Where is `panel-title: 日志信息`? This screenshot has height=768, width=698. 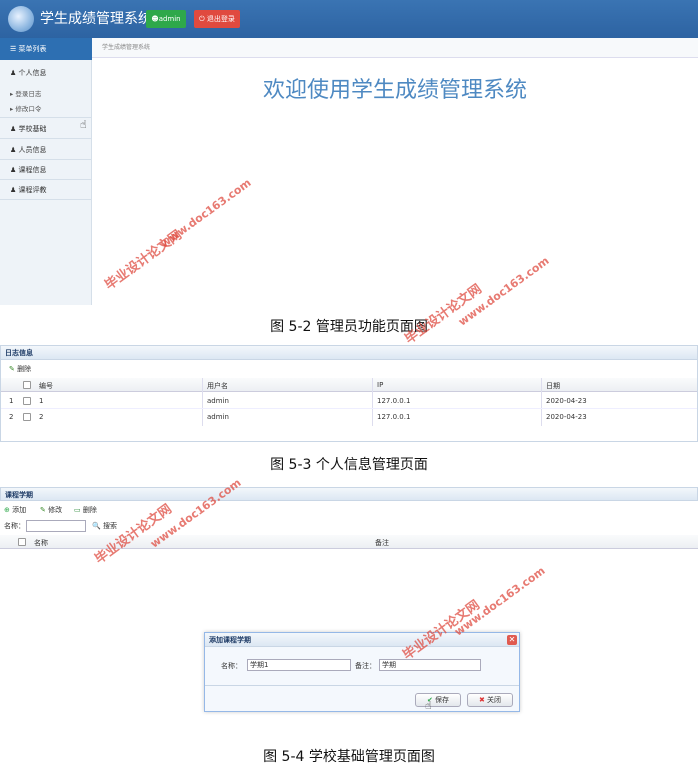 panel-title: 日志信息 is located at coordinates (349, 353).